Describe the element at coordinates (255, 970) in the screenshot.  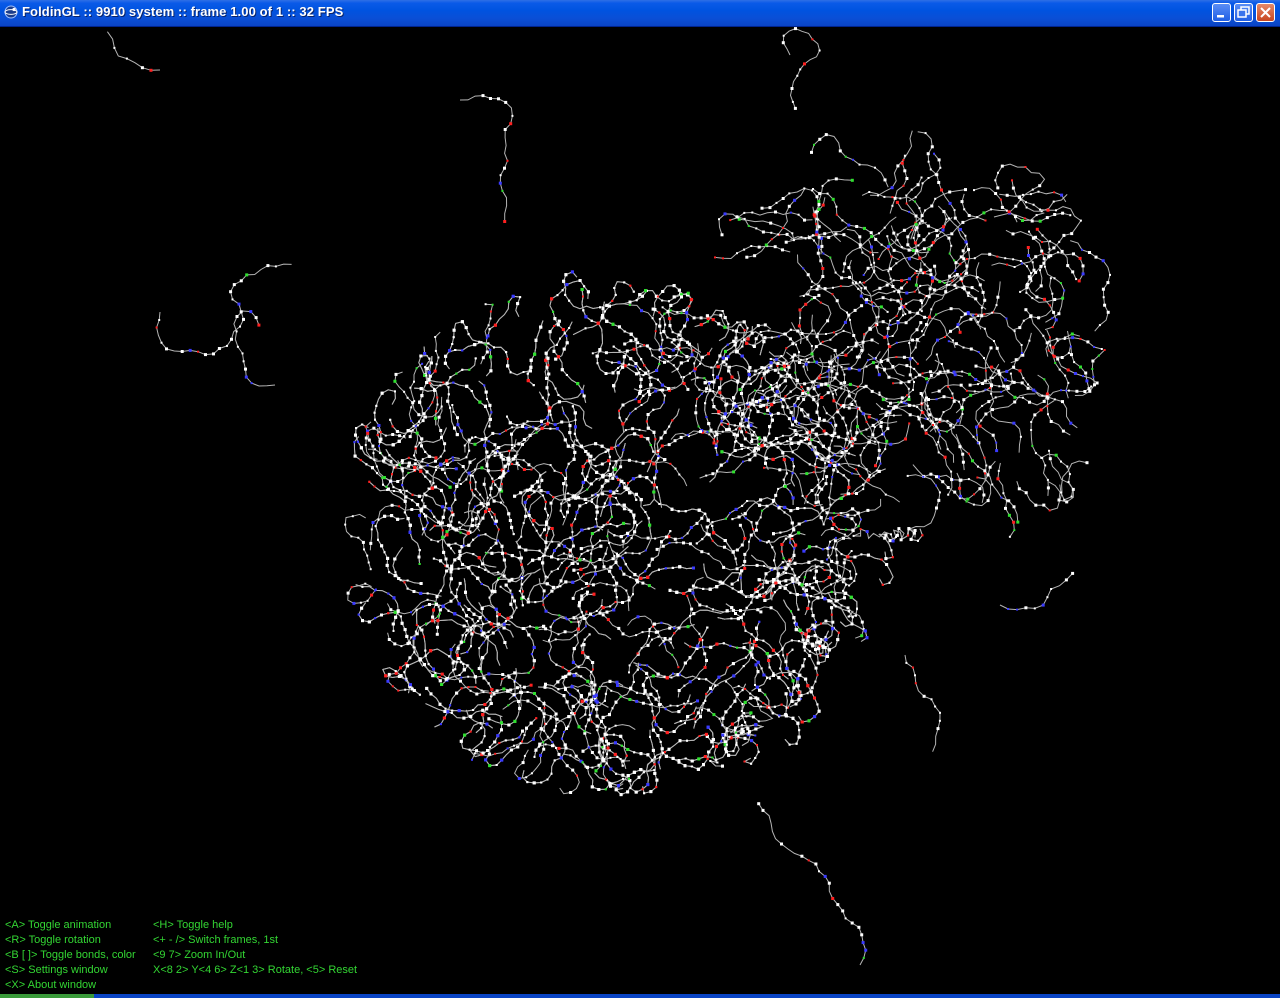
I see `help-line: X<8 2> Y<4 6> Z<1 3> Rotate, <5> Reset` at that location.